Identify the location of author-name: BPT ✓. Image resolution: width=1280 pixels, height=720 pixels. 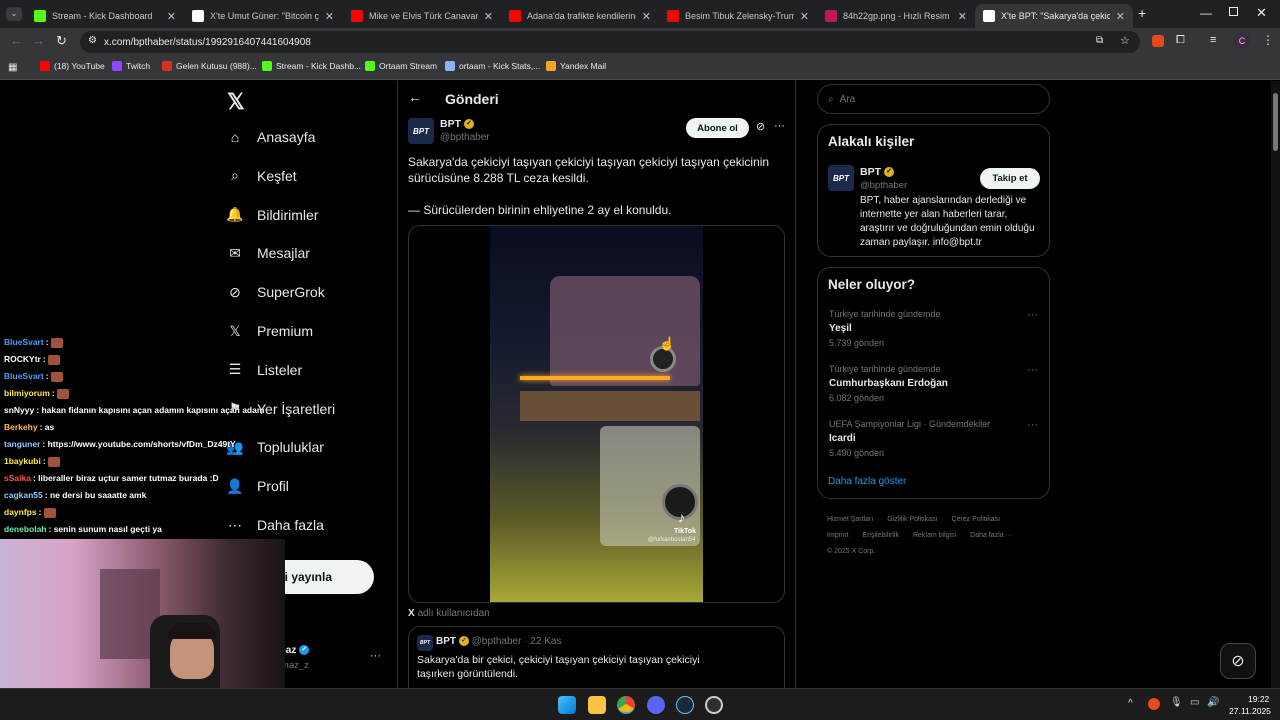
(457, 124).